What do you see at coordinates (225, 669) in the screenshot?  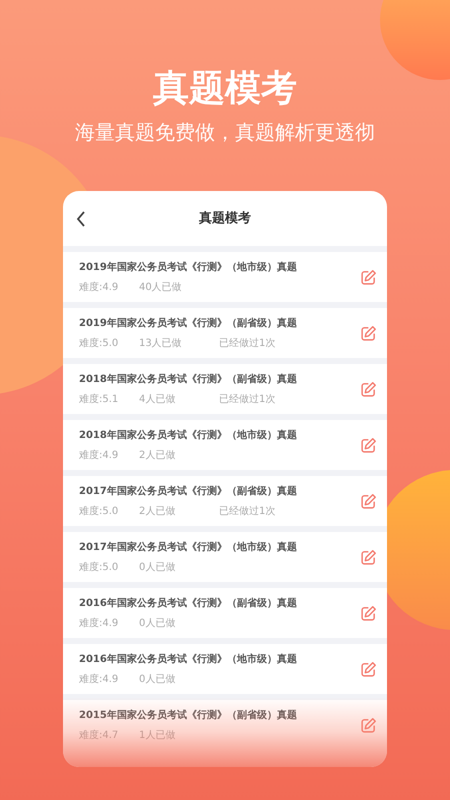 I see `exam-item: 2016年国家公务员考试《行测》（地市级）真题 难度:4.9 0人已做` at bounding box center [225, 669].